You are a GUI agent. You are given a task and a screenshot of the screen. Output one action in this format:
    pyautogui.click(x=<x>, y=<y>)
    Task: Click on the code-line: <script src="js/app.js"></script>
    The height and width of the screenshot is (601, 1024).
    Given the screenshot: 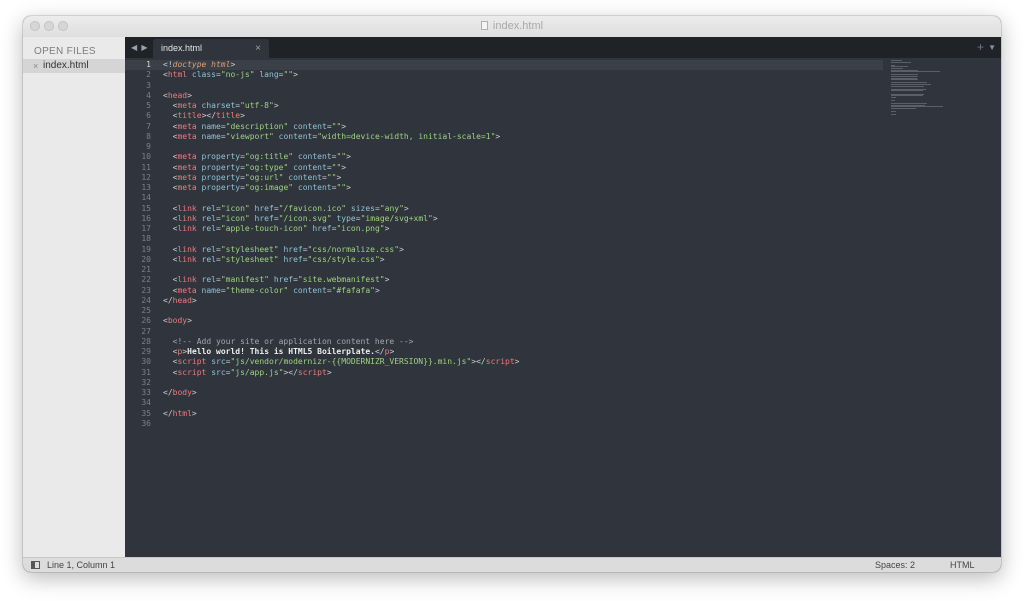 What is the action you would take?
    pyautogui.click(x=523, y=373)
    